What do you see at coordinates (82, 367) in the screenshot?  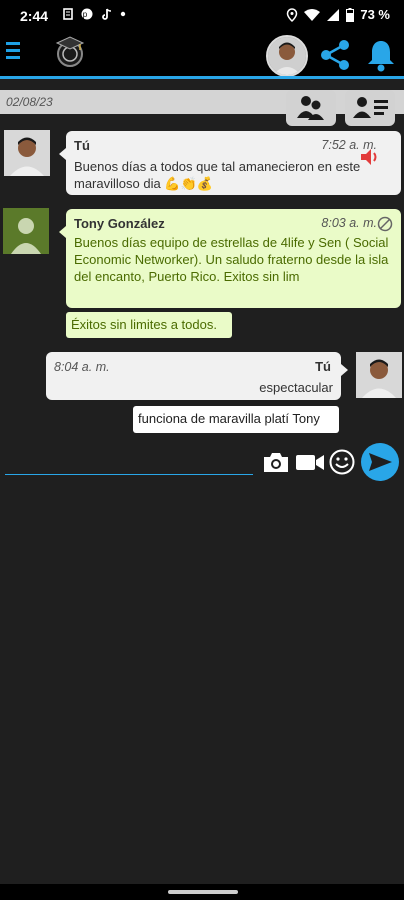 I see `message-time: 8:04 a. m.` at bounding box center [82, 367].